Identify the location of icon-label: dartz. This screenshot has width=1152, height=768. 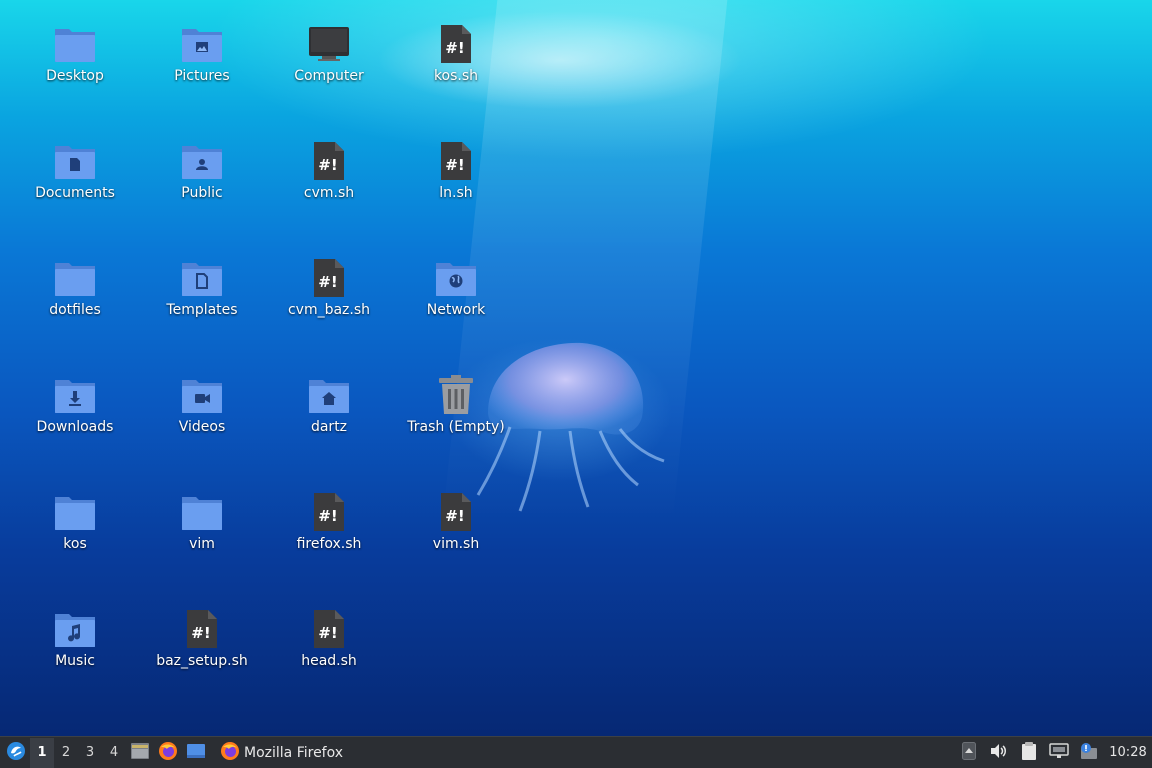
(329, 427).